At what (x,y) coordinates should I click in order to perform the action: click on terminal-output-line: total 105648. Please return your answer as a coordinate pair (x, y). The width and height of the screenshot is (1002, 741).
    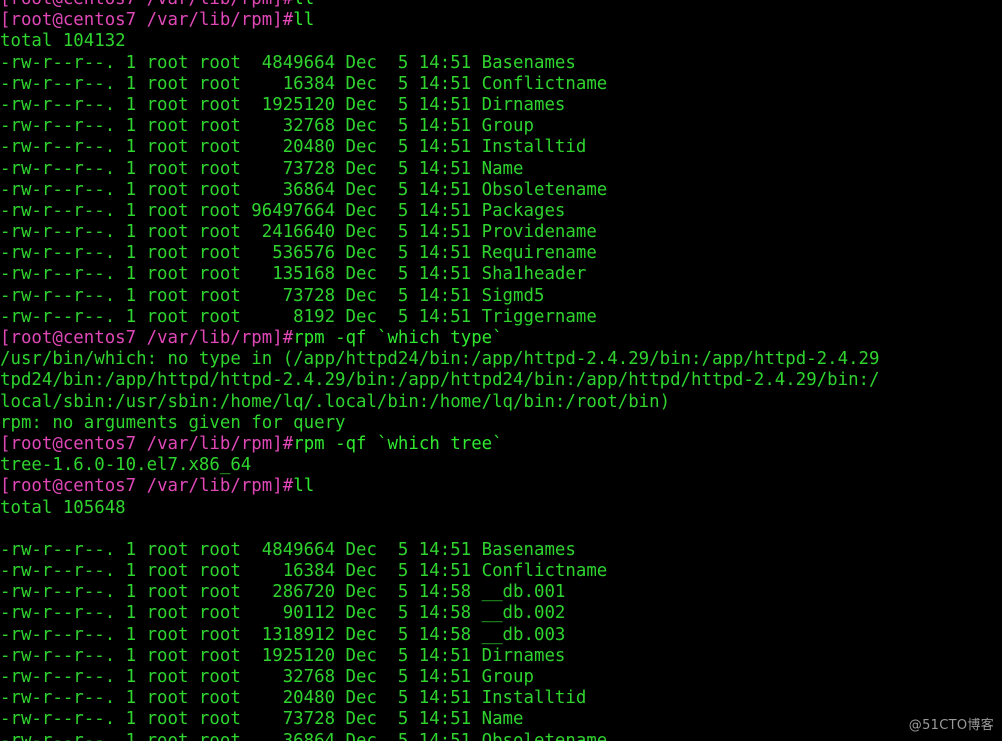
    Looking at the image, I should click on (501, 508).